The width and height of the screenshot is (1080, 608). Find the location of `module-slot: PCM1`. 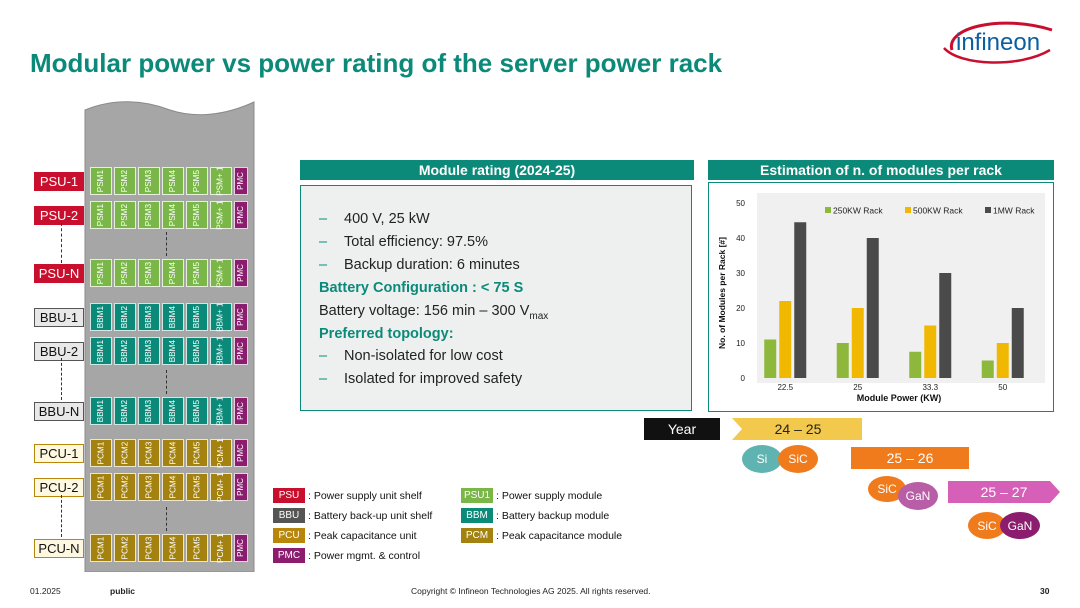

module-slot: PCM1 is located at coordinates (101, 487).